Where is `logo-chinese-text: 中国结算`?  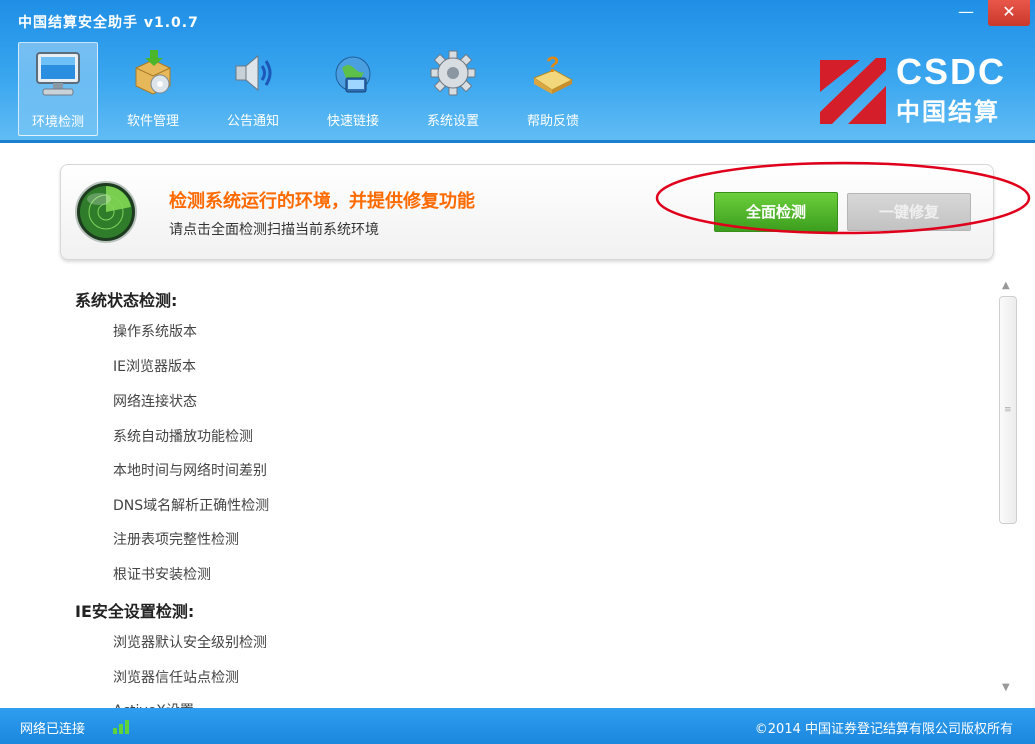
logo-chinese-text: 中国结算 is located at coordinates (948, 112).